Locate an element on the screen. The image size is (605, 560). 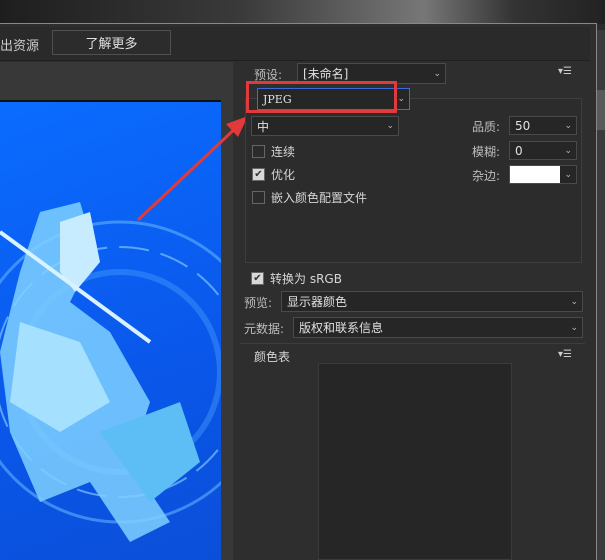
preview-select: 显示器颜色 ⌄ is located at coordinates (432, 301).